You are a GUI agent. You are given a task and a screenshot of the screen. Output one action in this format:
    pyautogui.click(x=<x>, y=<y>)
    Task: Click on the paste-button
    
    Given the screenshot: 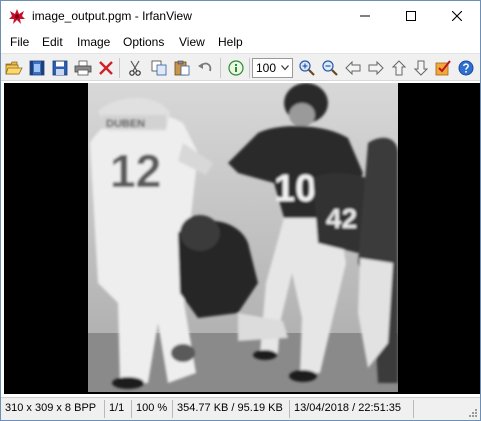 What is the action you would take?
    pyautogui.click(x=182, y=68)
    